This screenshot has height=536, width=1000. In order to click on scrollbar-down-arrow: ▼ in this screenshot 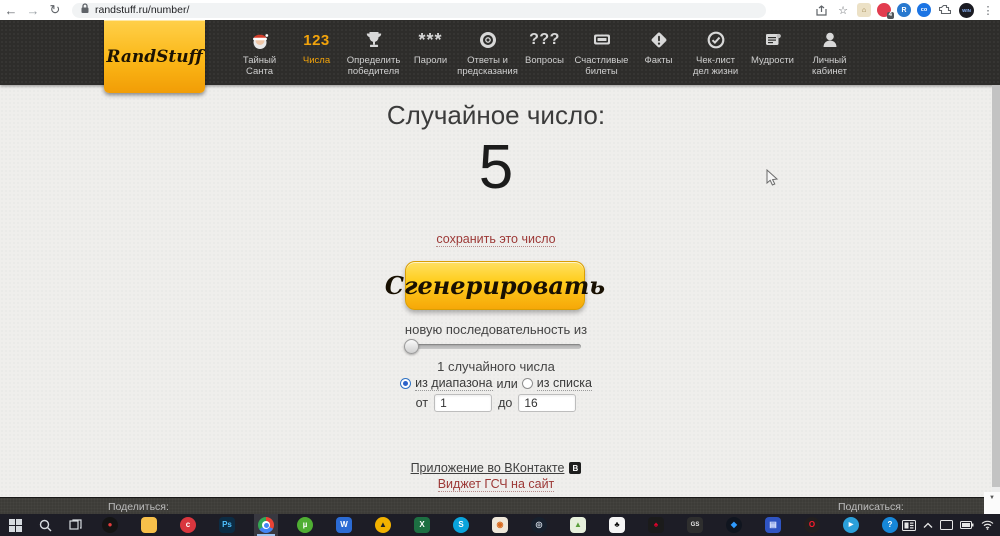, I will do `click(992, 503)`.